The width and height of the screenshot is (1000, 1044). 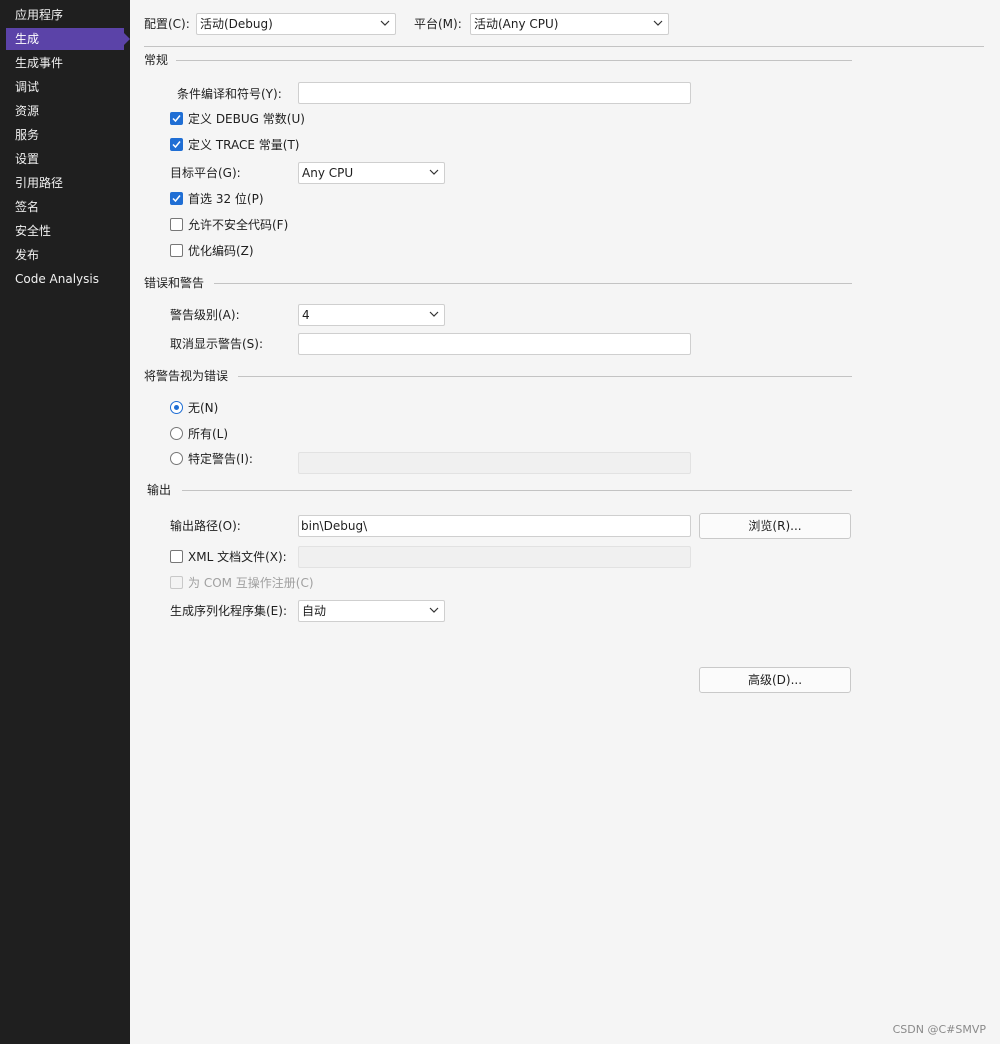 I want to click on platform-dropdown: 活动(Any CPU), so click(x=569, y=24).